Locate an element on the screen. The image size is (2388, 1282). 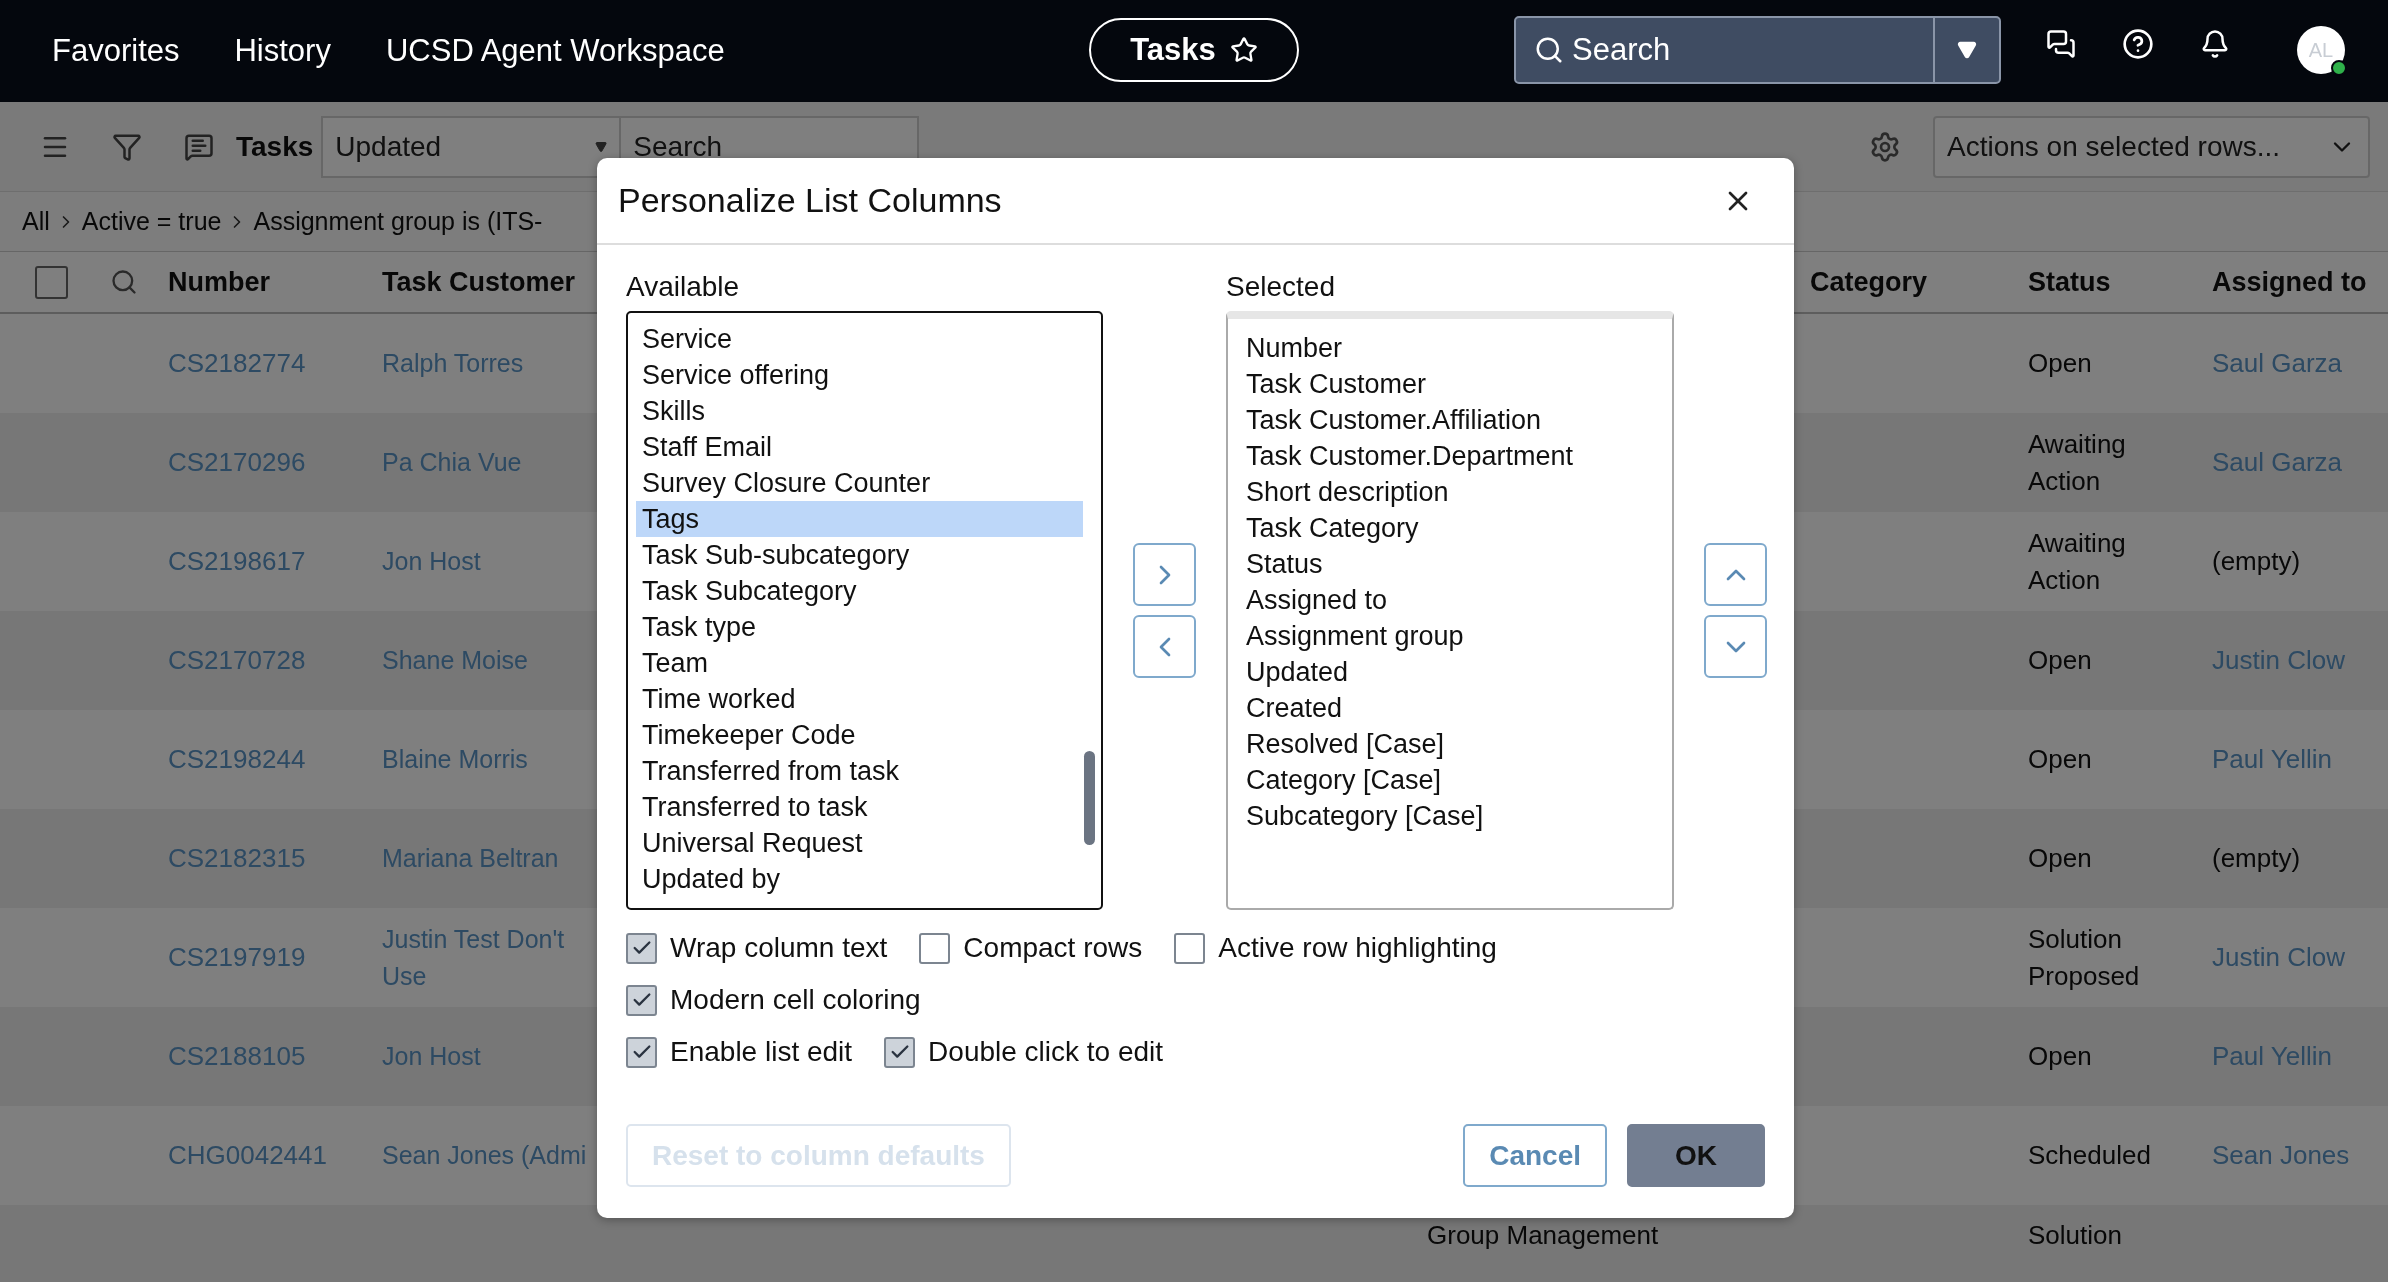
settings-icon is located at coordinates (1885, 146).